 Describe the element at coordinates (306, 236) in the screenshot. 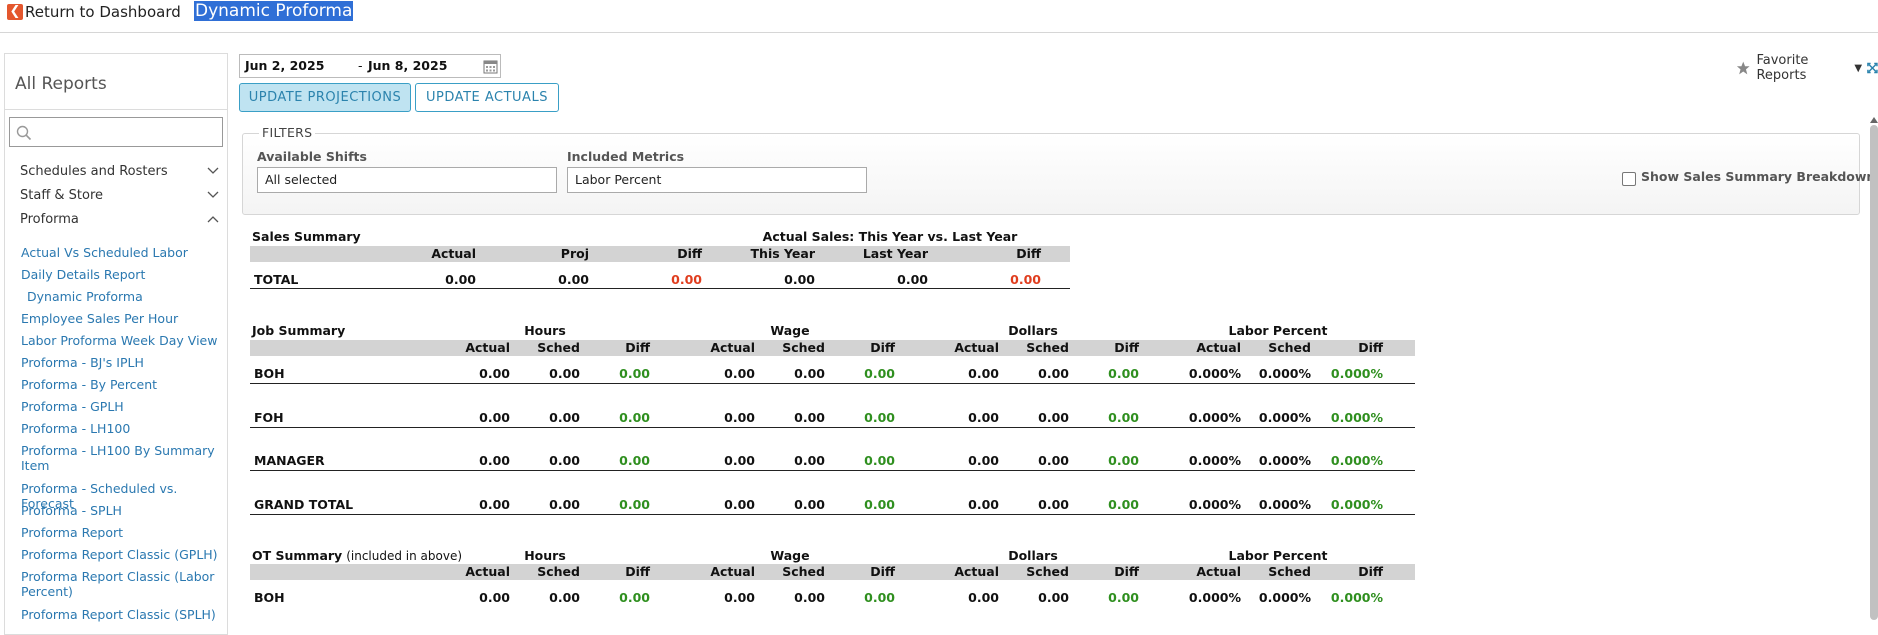

I see `sales-summary-title: Sales Summary` at that location.